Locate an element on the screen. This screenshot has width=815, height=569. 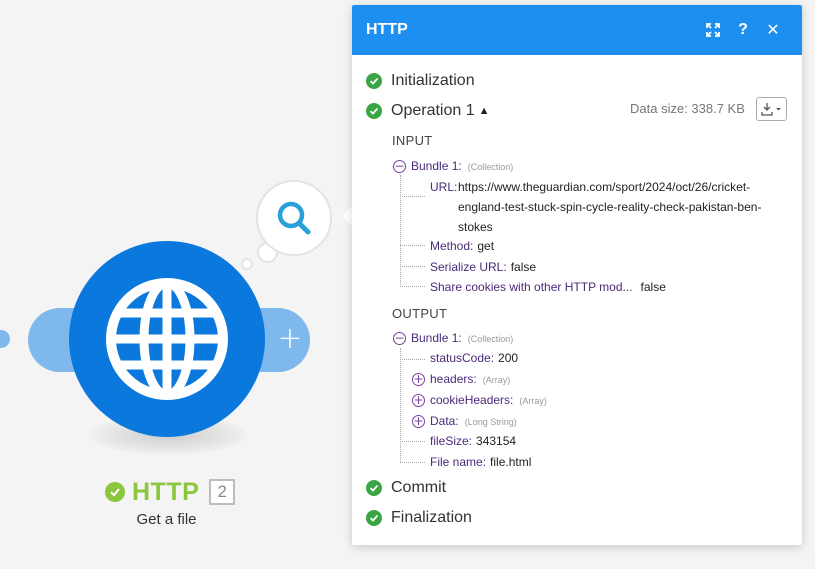
input-method-row: Method: get is located at coordinates (462, 246).